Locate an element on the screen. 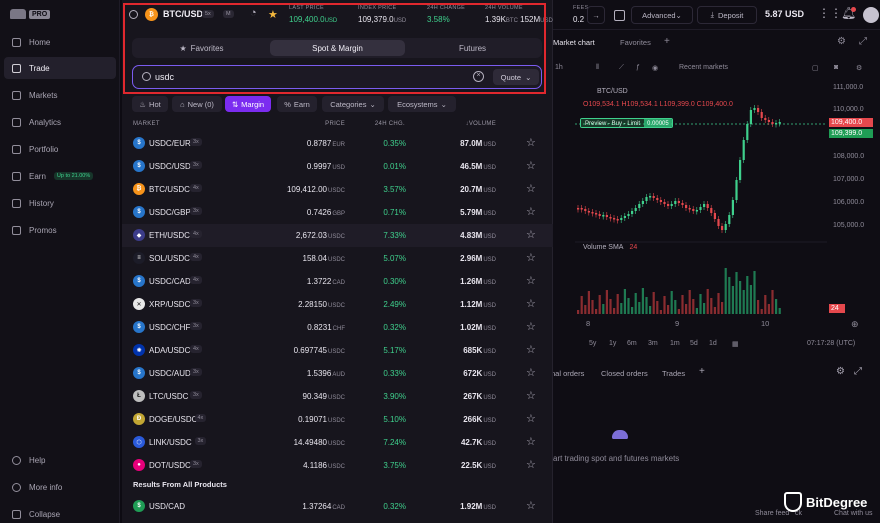  account-balance: 5.87 USD is located at coordinates (784, 14).